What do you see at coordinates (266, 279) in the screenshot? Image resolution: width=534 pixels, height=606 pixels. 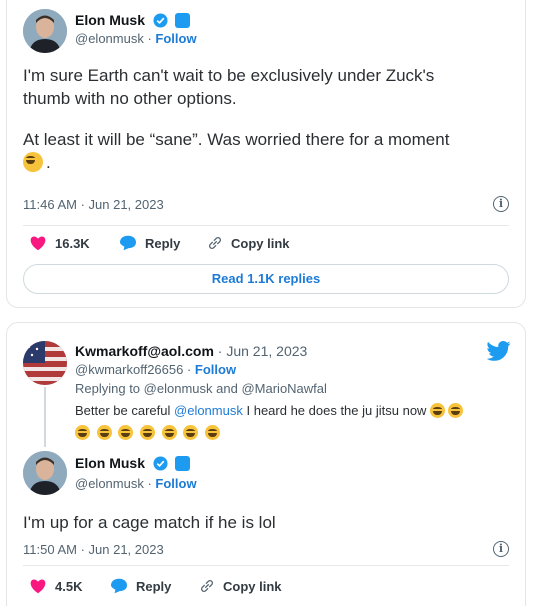 I see `read-replies-button: Read 1.1K replies` at bounding box center [266, 279].